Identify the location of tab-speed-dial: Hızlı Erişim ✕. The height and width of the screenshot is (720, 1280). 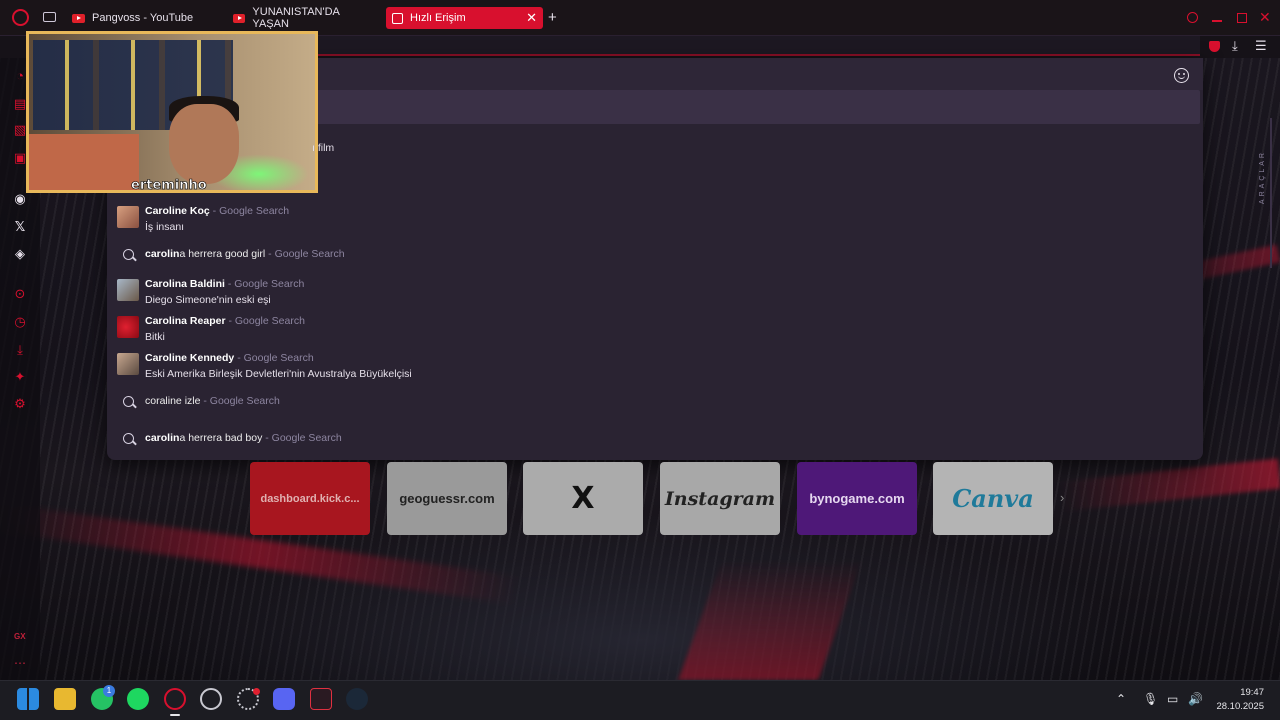
(464, 18).